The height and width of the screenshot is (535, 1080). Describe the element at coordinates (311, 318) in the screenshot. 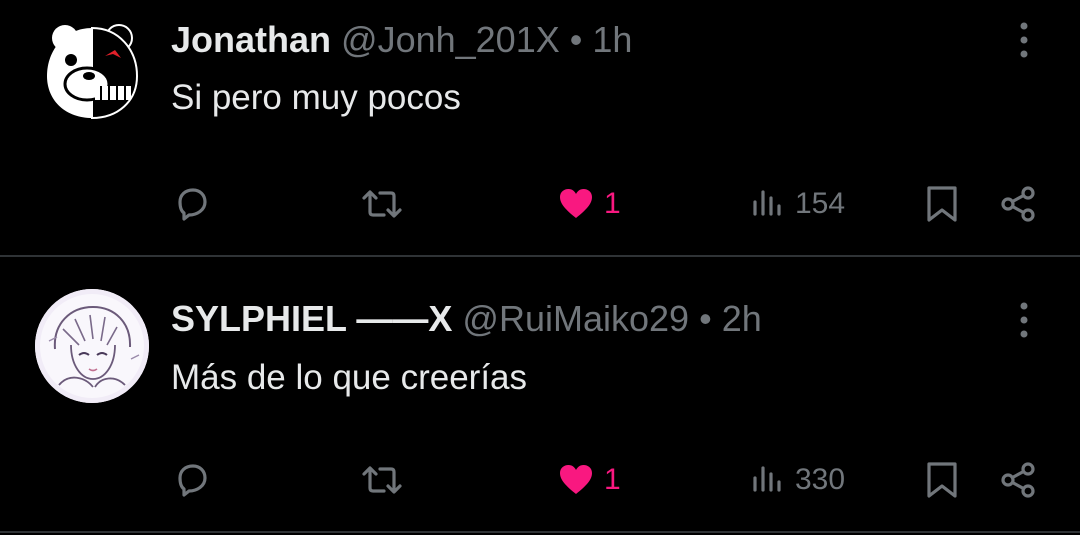

I see `display-name: SYLPHIEL ——X` at that location.